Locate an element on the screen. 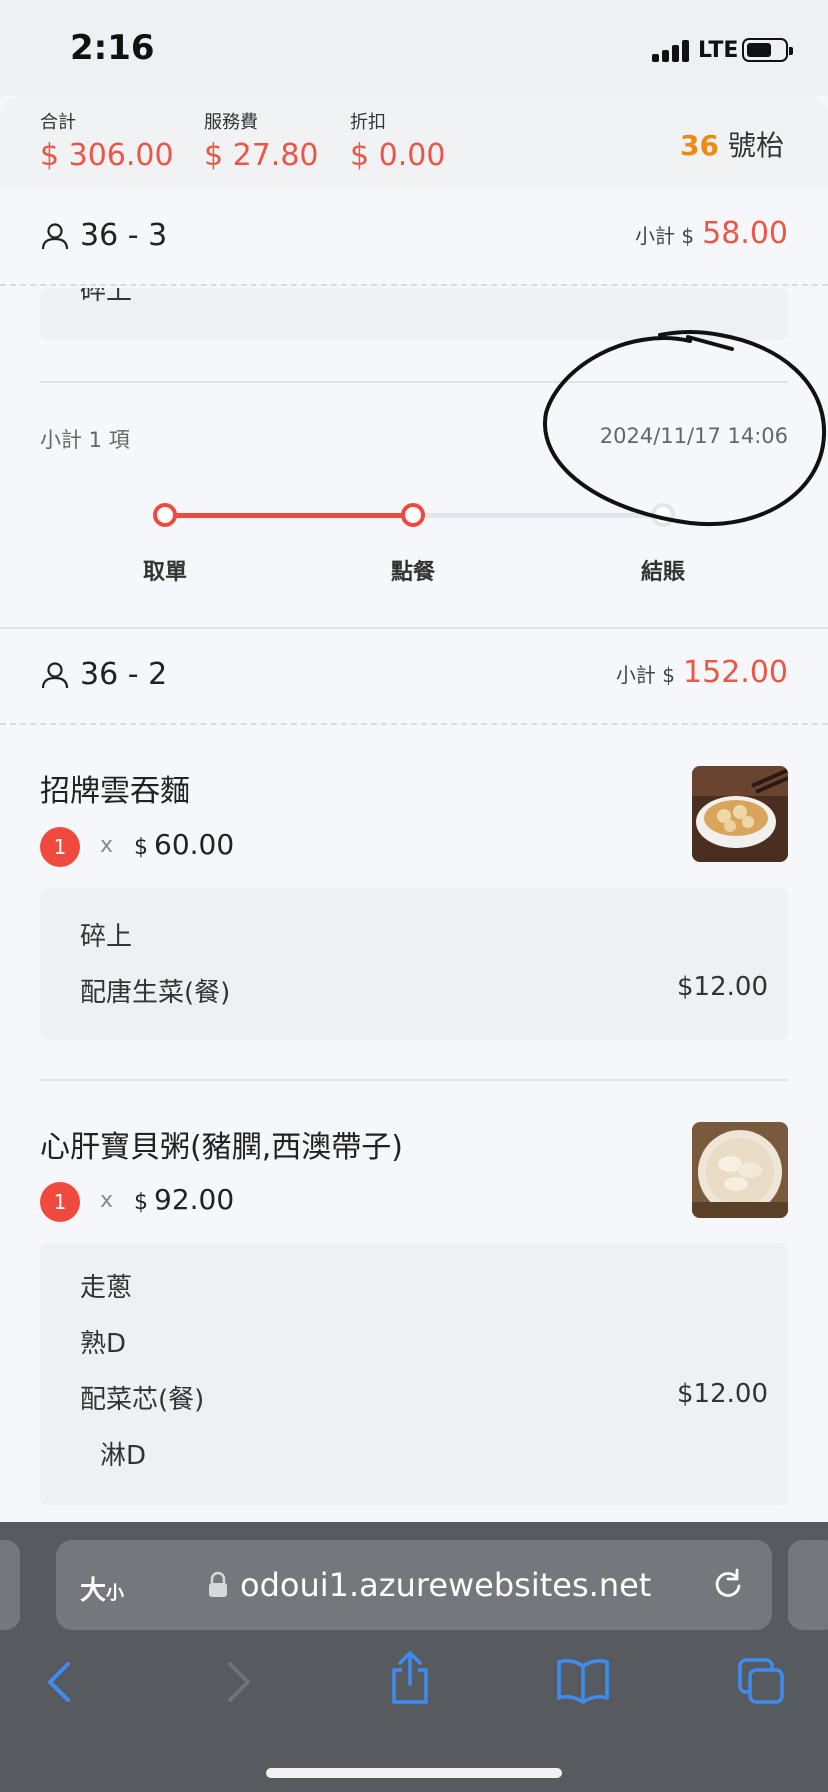 This screenshot has height=1792, width=828. discount-value: $ 0.00 is located at coordinates (398, 155).